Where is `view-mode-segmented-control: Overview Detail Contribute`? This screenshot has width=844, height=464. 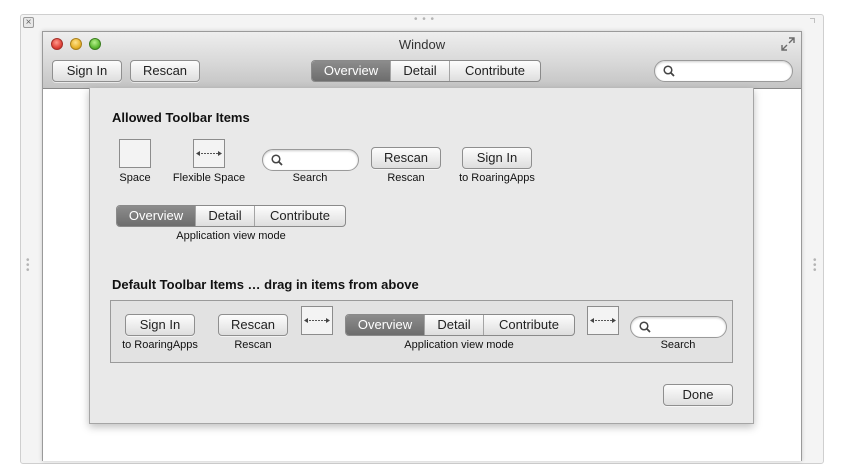 view-mode-segmented-control: Overview Detail Contribute is located at coordinates (426, 71).